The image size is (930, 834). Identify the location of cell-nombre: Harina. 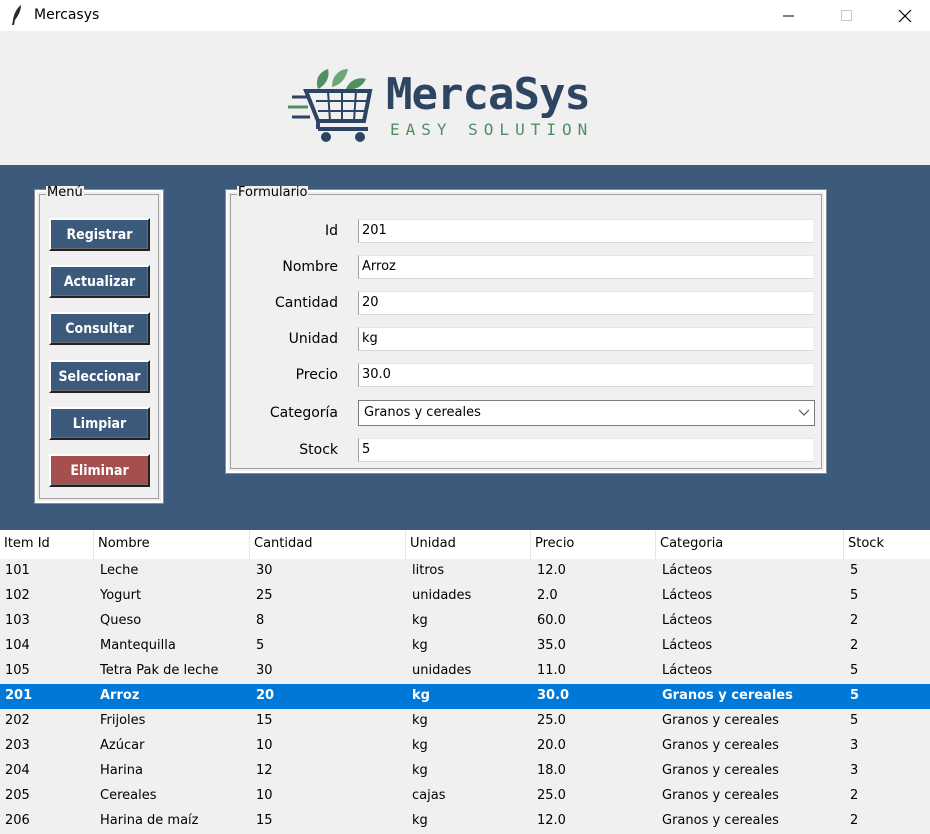
(121, 770).